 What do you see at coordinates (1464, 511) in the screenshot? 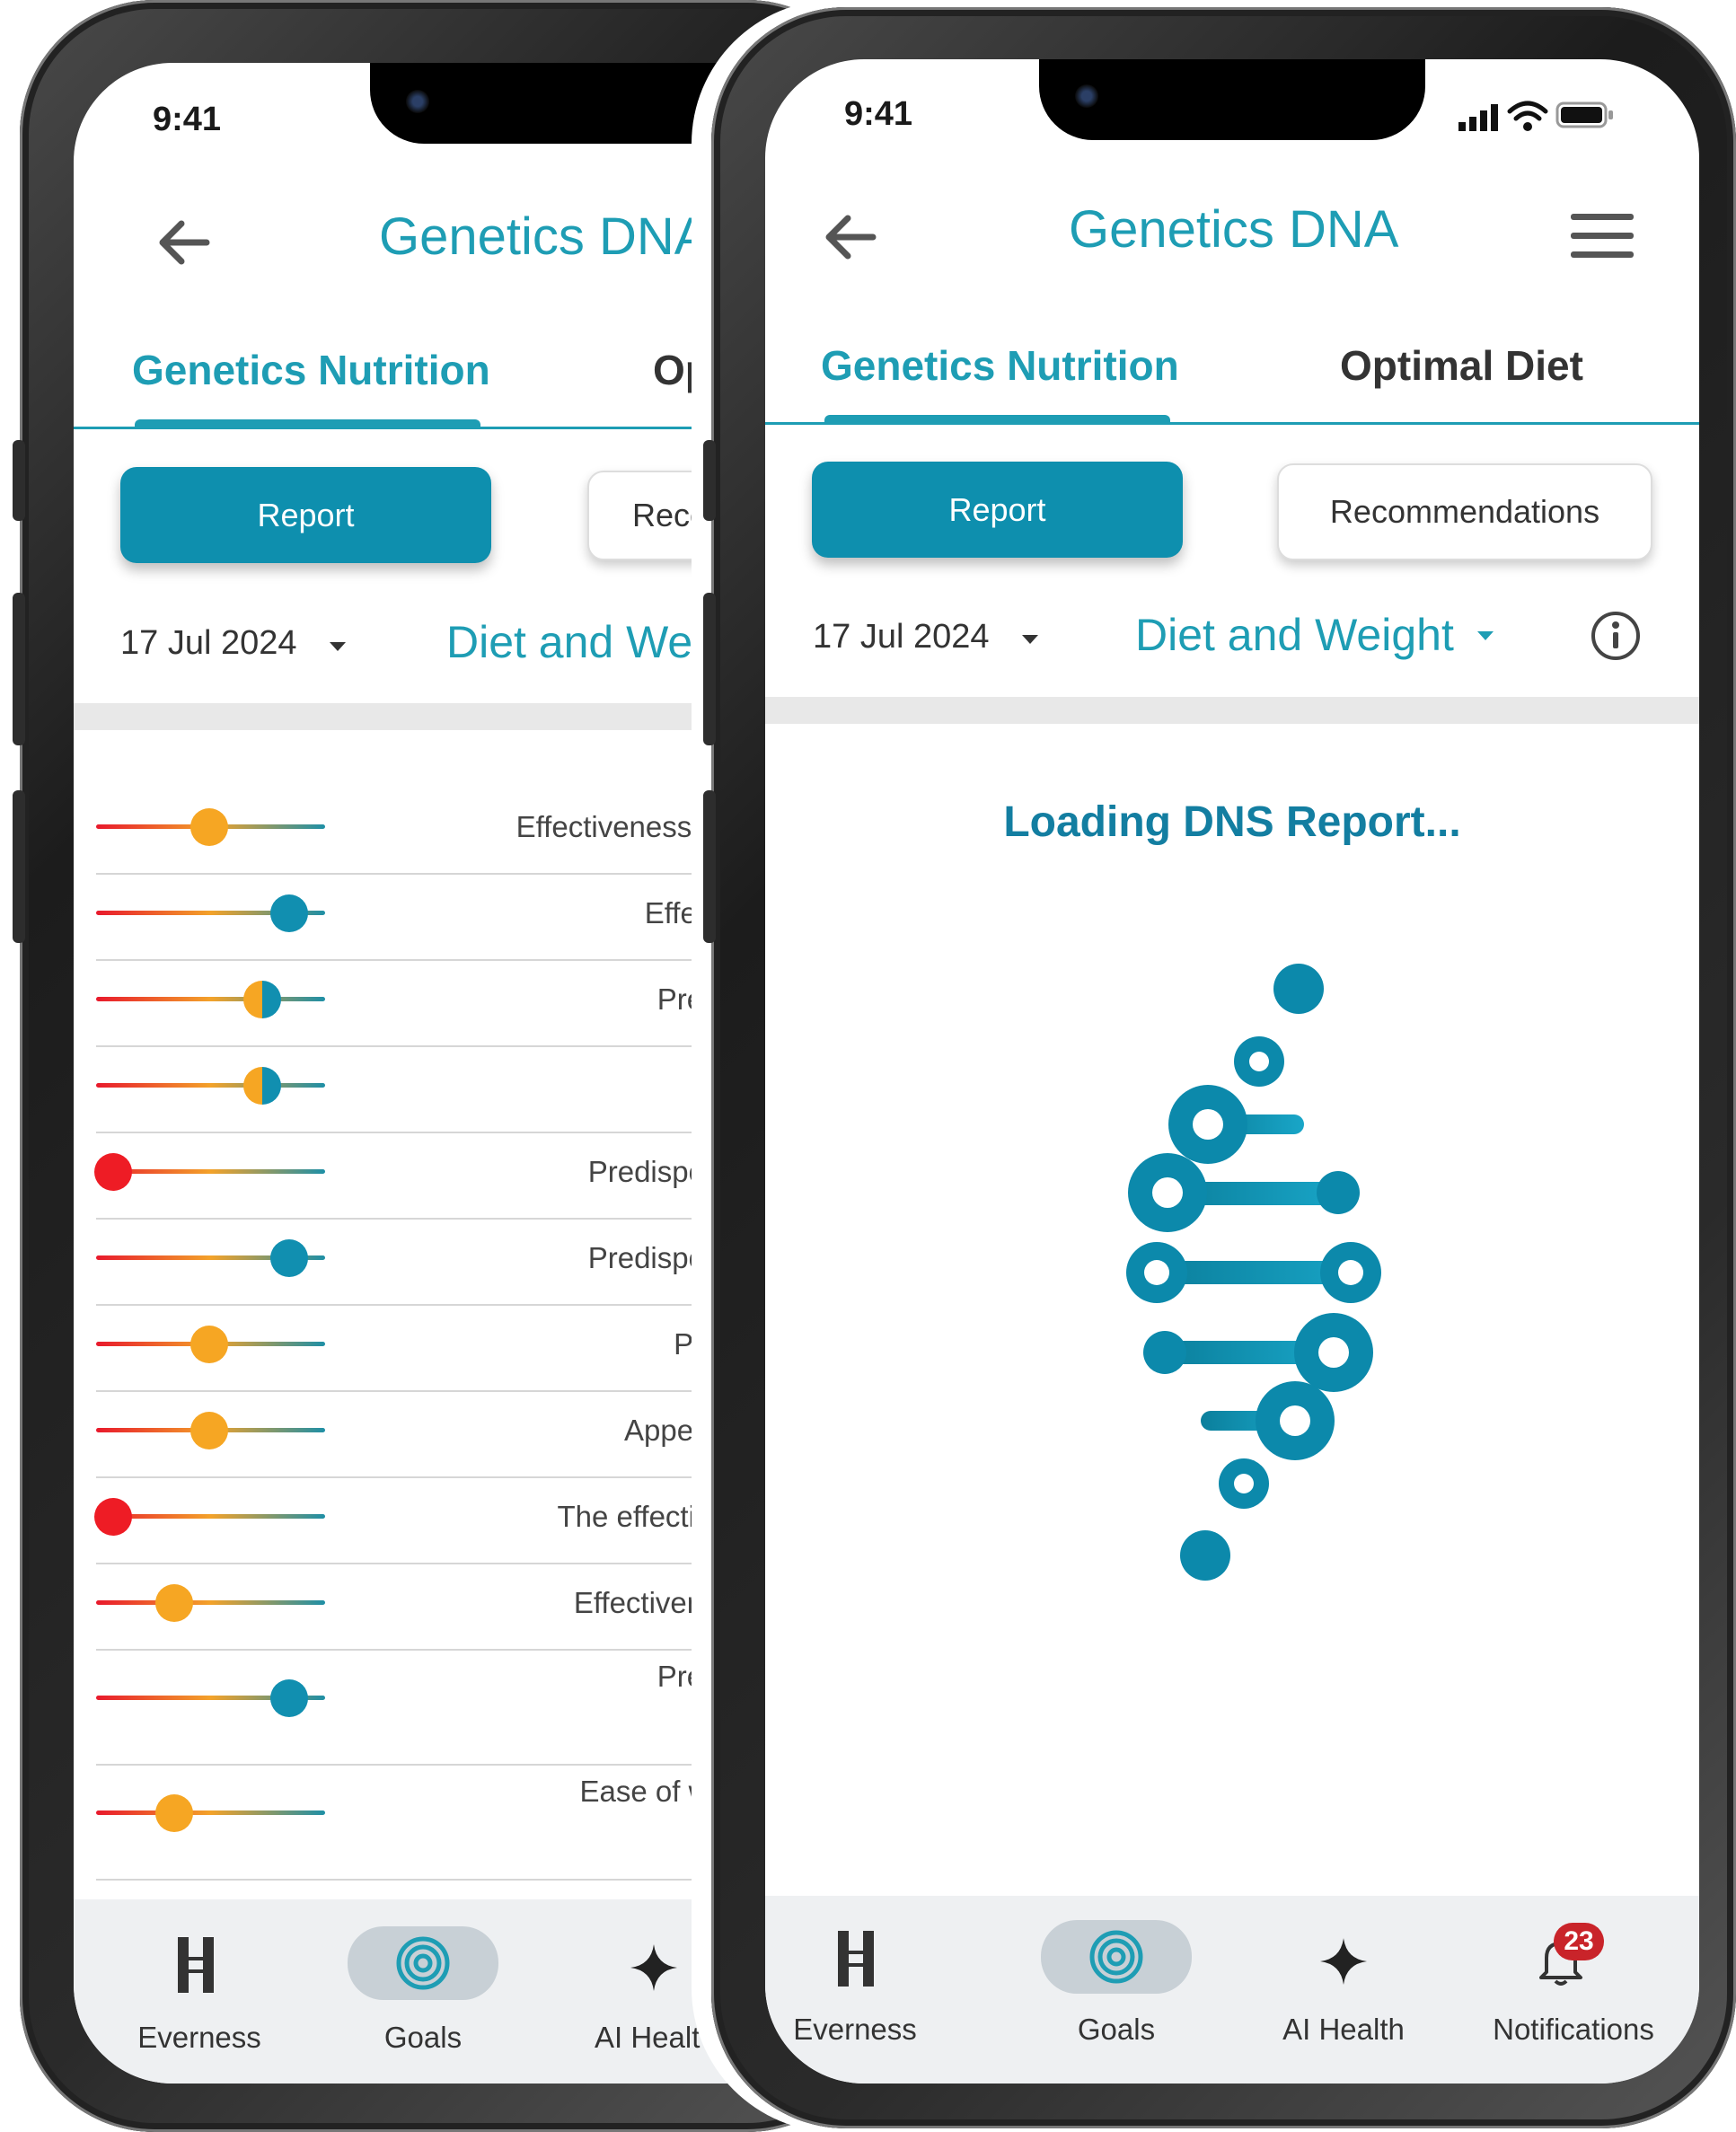
I see `recommendations-button: Recommendations` at bounding box center [1464, 511].